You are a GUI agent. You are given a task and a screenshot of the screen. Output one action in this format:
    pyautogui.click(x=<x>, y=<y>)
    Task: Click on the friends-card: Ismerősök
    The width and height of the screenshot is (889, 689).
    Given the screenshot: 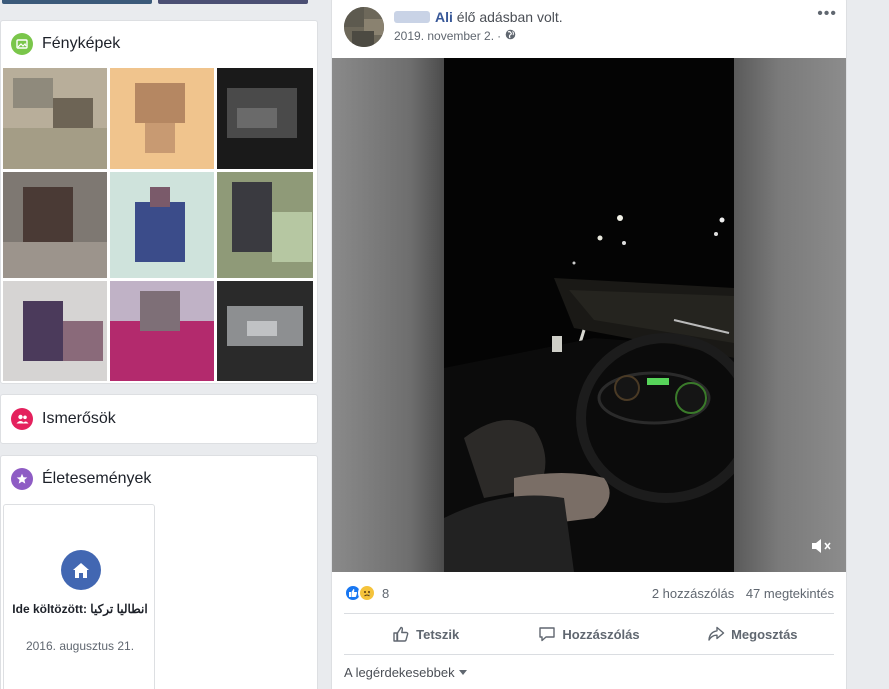 What is the action you would take?
    pyautogui.click(x=159, y=419)
    